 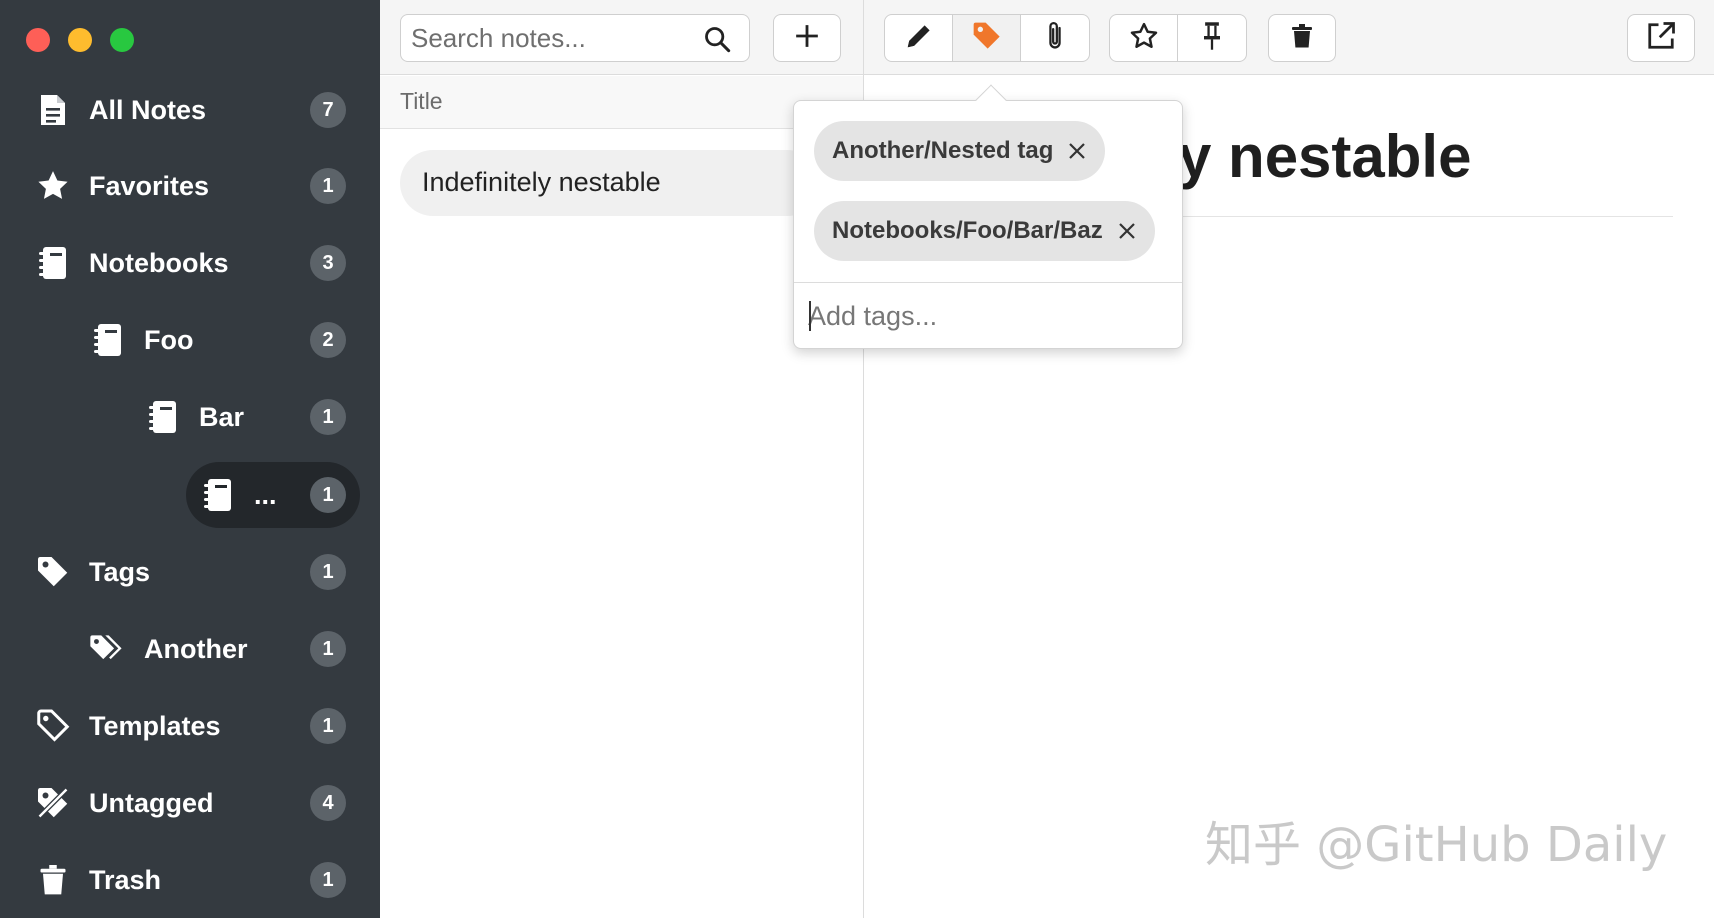 I want to click on star-outline-icon, so click(x=1144, y=38).